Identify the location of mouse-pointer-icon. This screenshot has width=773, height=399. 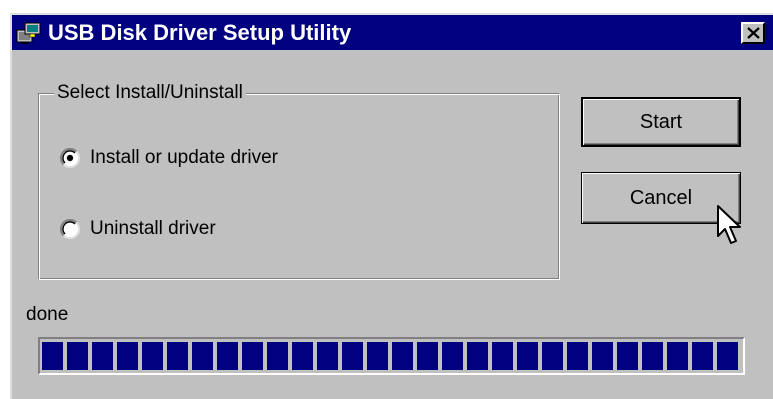
(730, 226).